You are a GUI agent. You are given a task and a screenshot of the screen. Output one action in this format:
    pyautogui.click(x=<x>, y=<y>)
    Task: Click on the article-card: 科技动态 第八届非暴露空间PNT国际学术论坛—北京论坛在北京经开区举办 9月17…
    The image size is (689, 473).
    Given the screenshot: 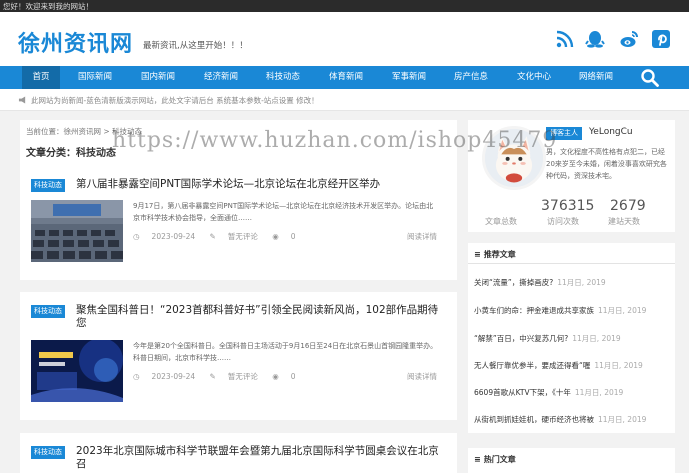 What is the action you would take?
    pyautogui.click(x=238, y=225)
    